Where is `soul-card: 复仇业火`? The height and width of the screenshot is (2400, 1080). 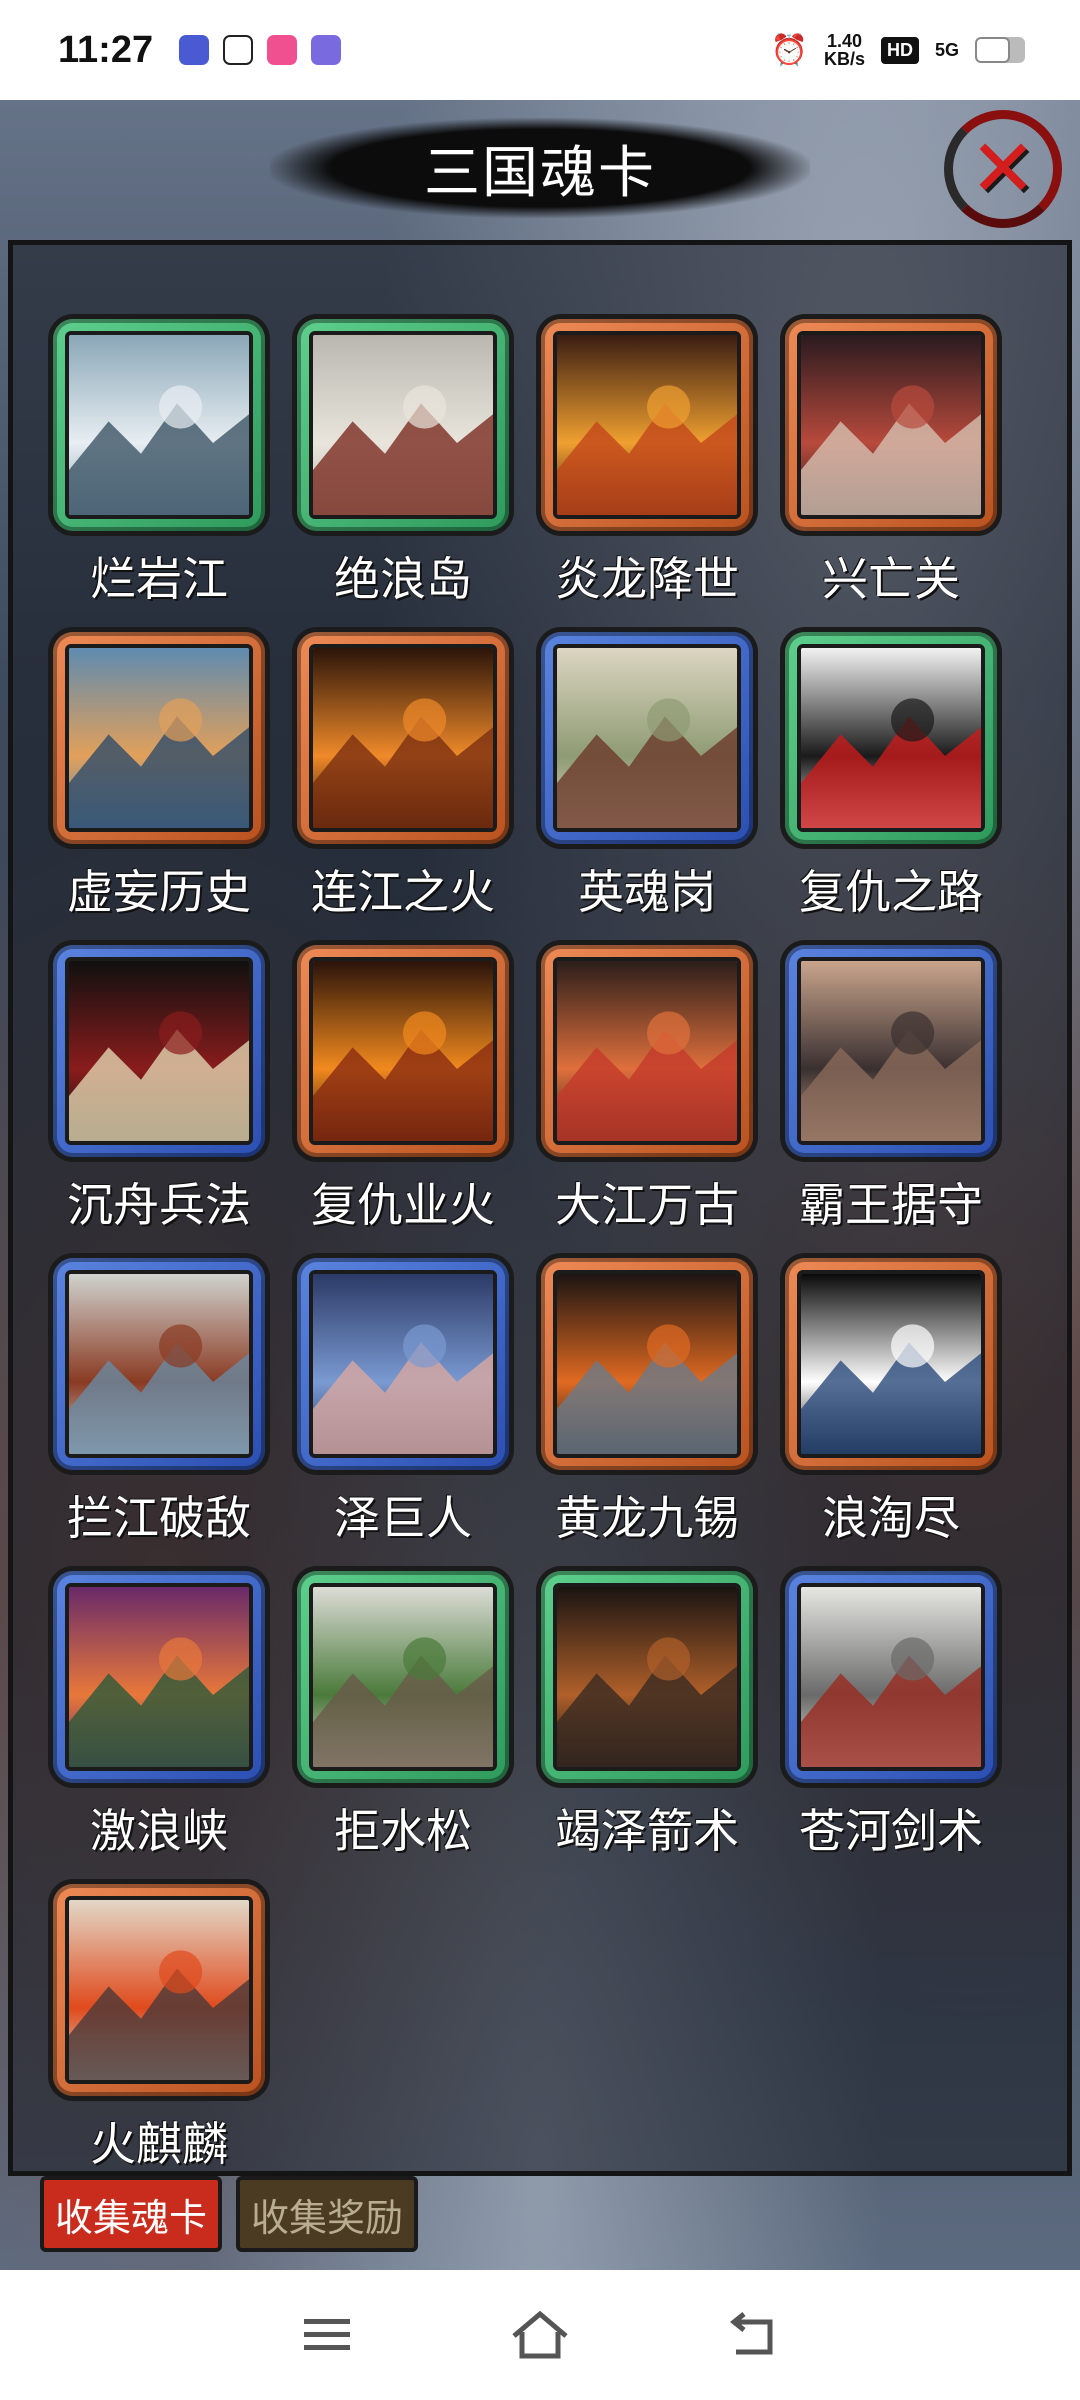
soul-card: 复仇业火 is located at coordinates (403, 1101).